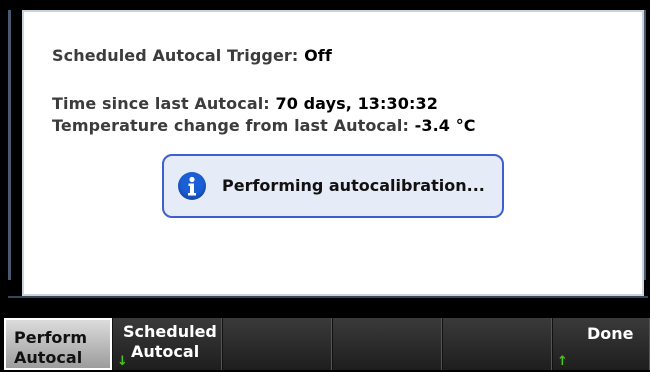  What do you see at coordinates (175, 55) in the screenshot?
I see `scheduled-trigger-label: Scheduled Autocal Trigger:` at bounding box center [175, 55].